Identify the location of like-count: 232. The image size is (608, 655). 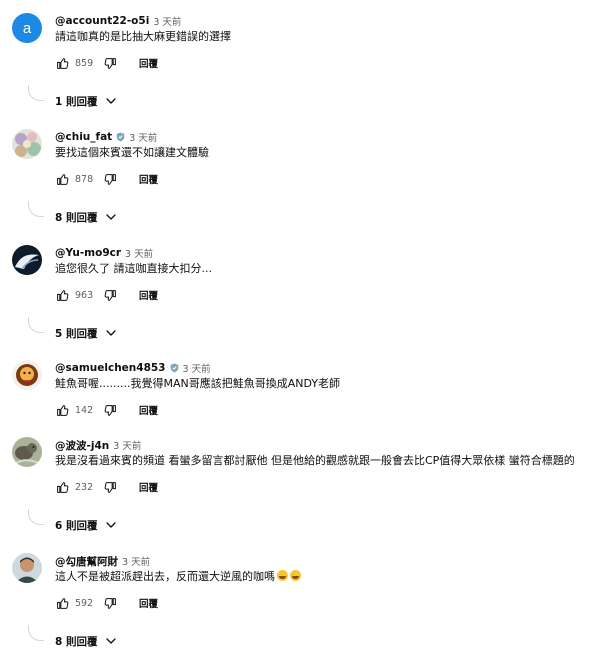
(84, 487).